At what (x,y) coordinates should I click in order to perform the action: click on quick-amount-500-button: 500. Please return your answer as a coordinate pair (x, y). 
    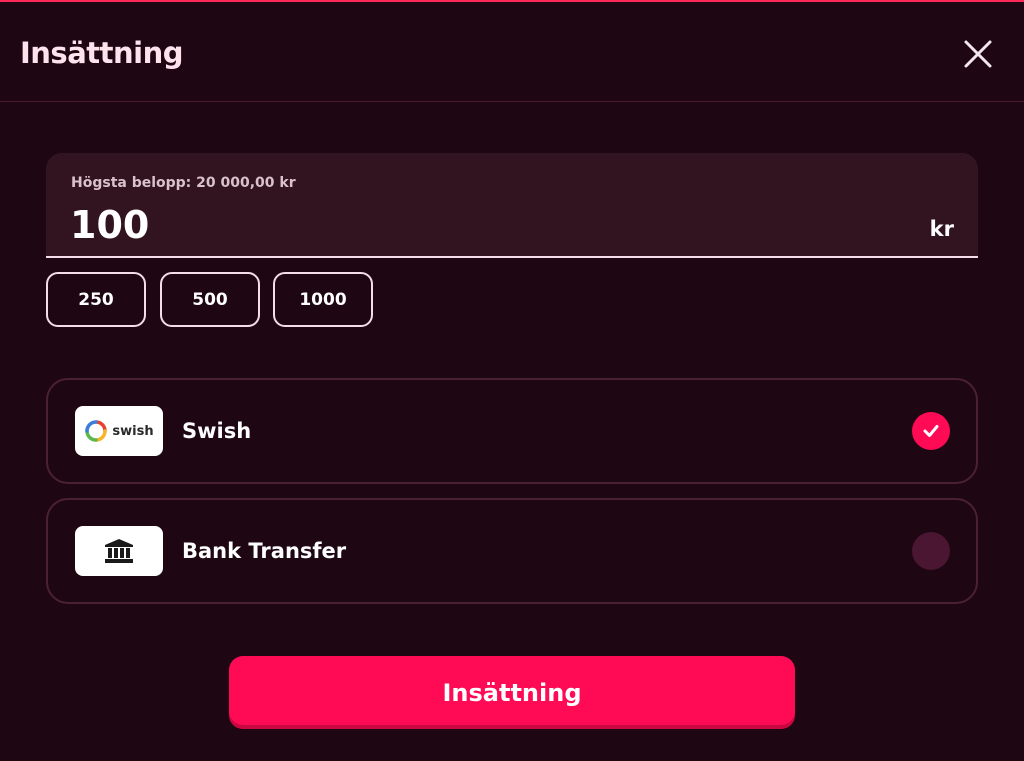
    Looking at the image, I should click on (210, 299).